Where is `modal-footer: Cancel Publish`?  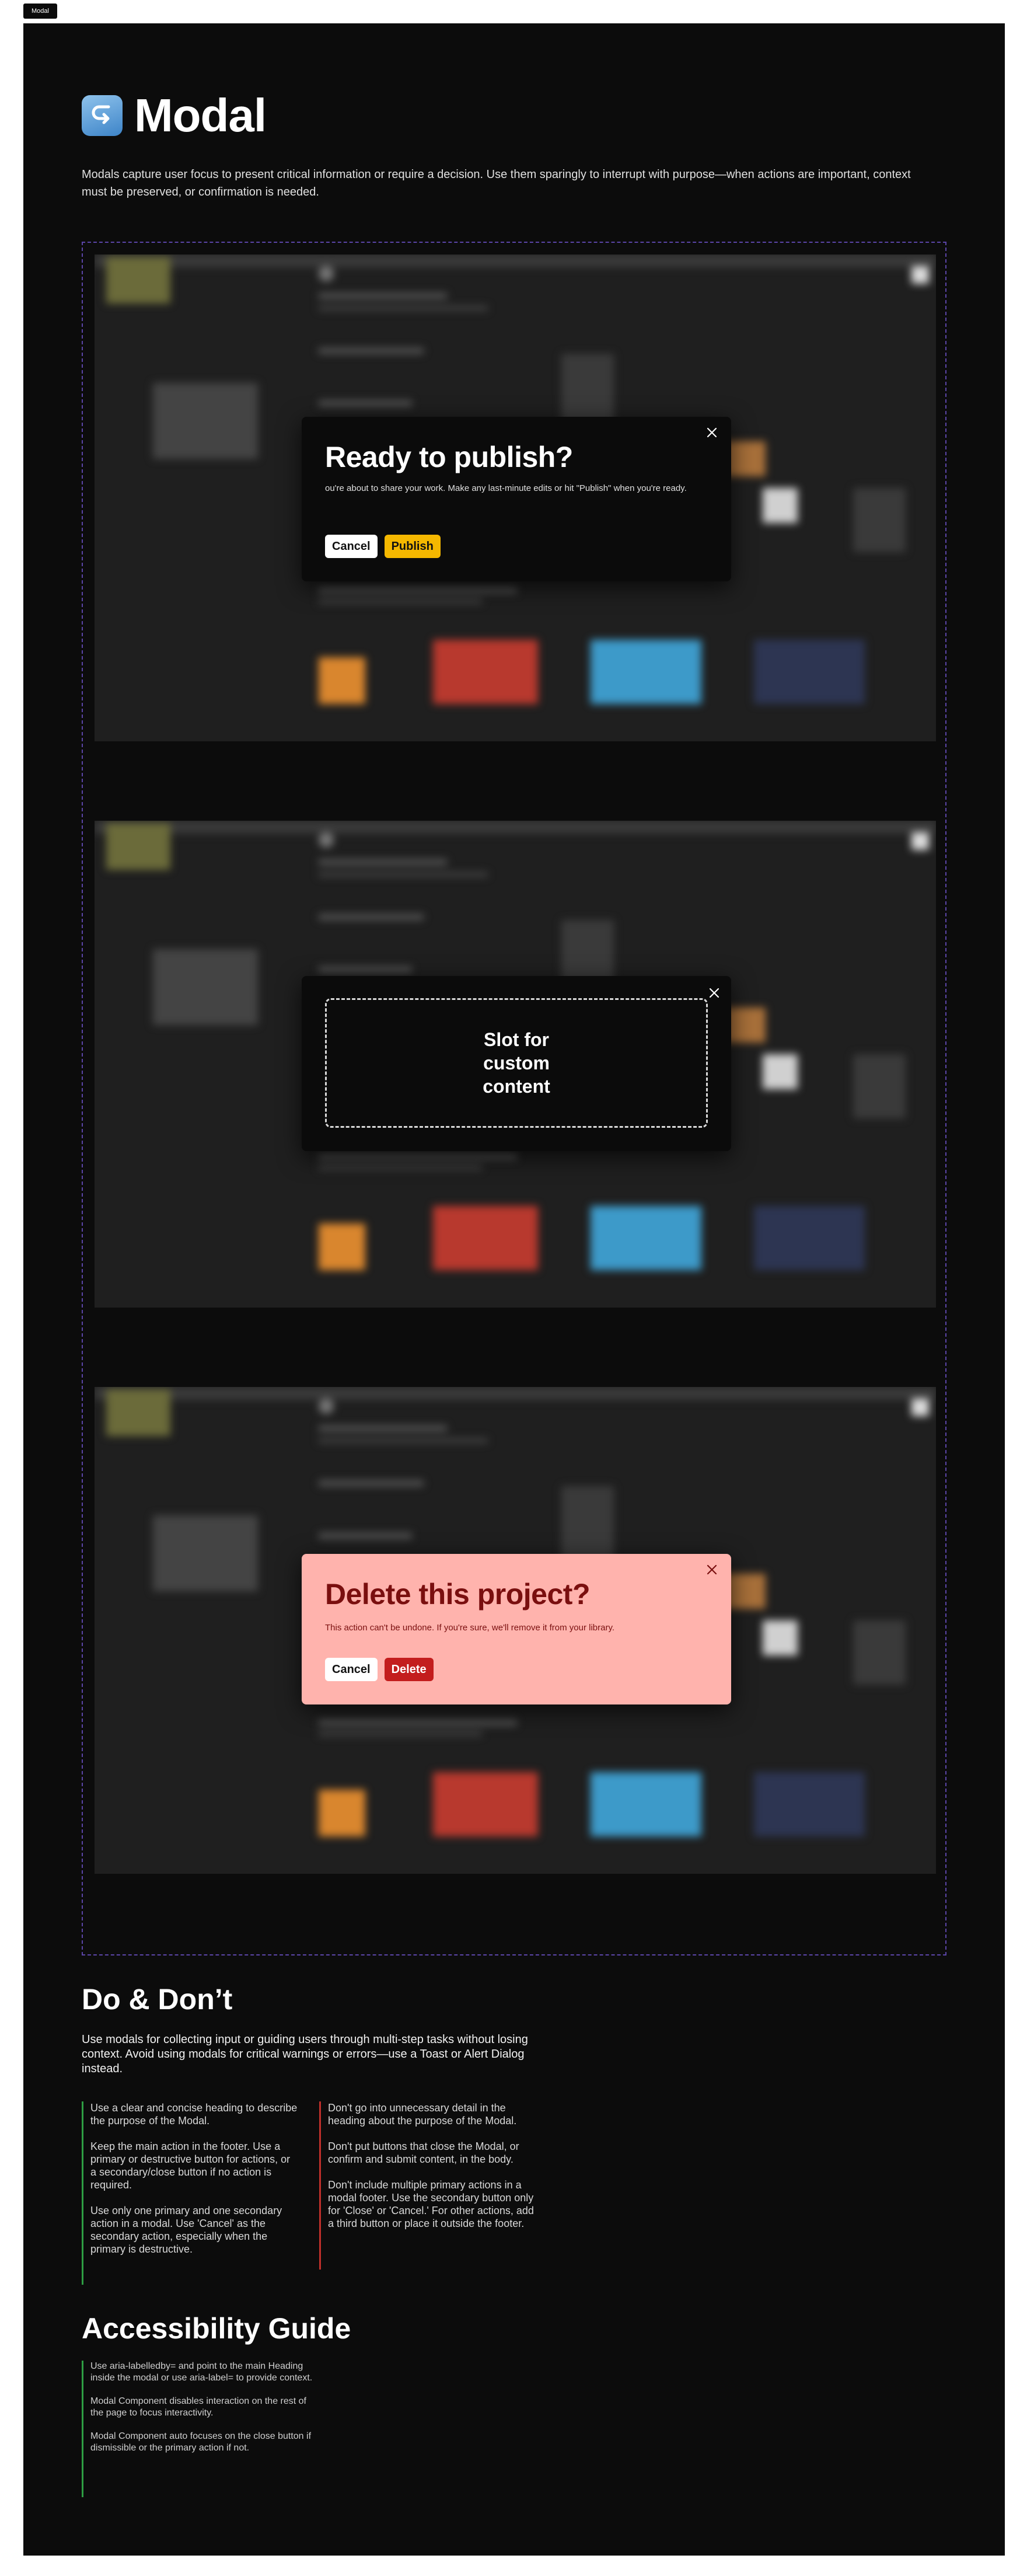 modal-footer: Cancel Publish is located at coordinates (383, 546).